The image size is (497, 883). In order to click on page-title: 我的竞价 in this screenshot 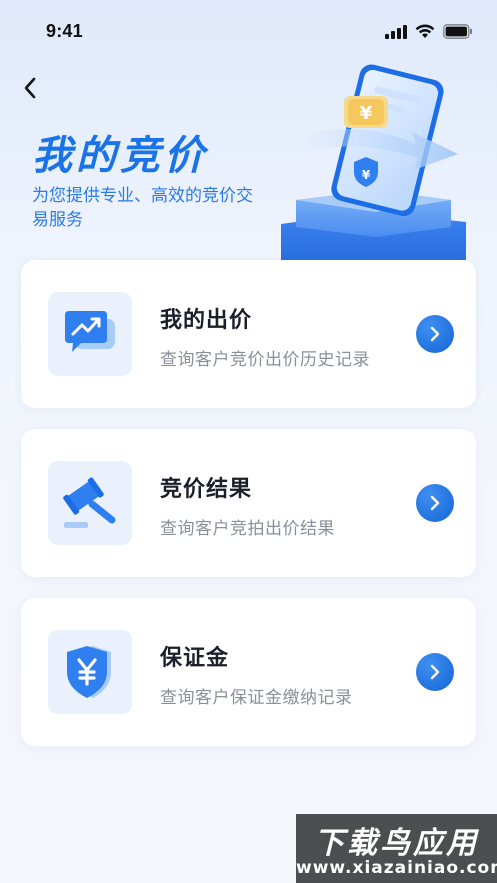, I will do `click(120, 156)`.